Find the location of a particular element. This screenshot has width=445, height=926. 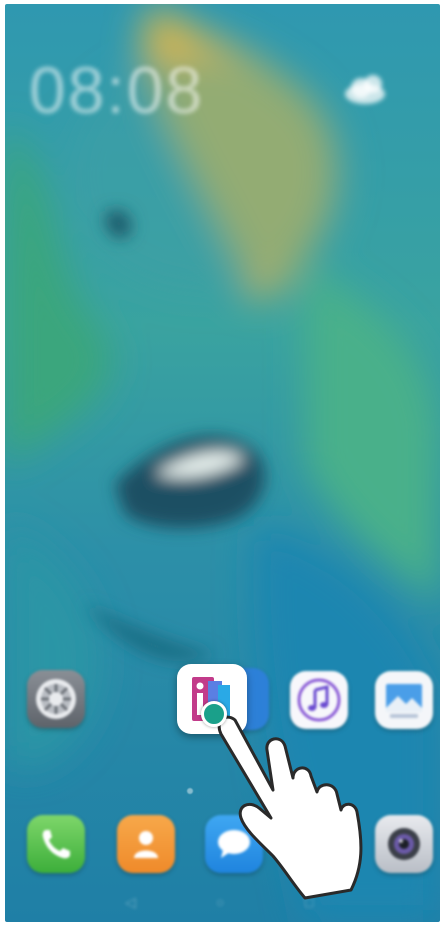

gallery-app-icon is located at coordinates (404, 700).